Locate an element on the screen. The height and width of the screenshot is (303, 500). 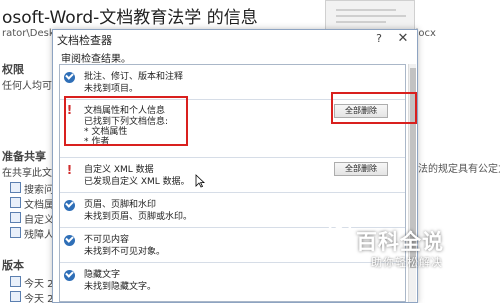
result-hidden-text: 隐藏文字 未找到隐藏文字。 is located at coordinates (232, 282).